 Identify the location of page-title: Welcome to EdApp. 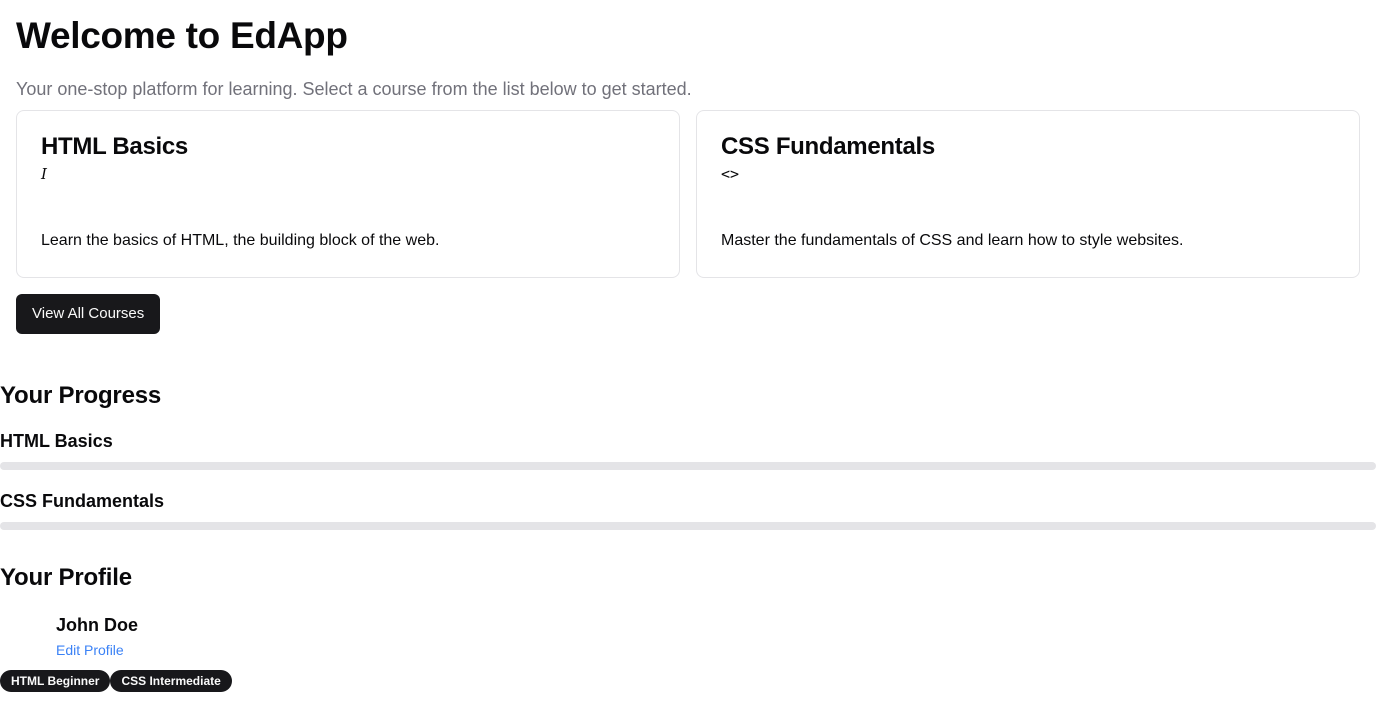
(182, 35).